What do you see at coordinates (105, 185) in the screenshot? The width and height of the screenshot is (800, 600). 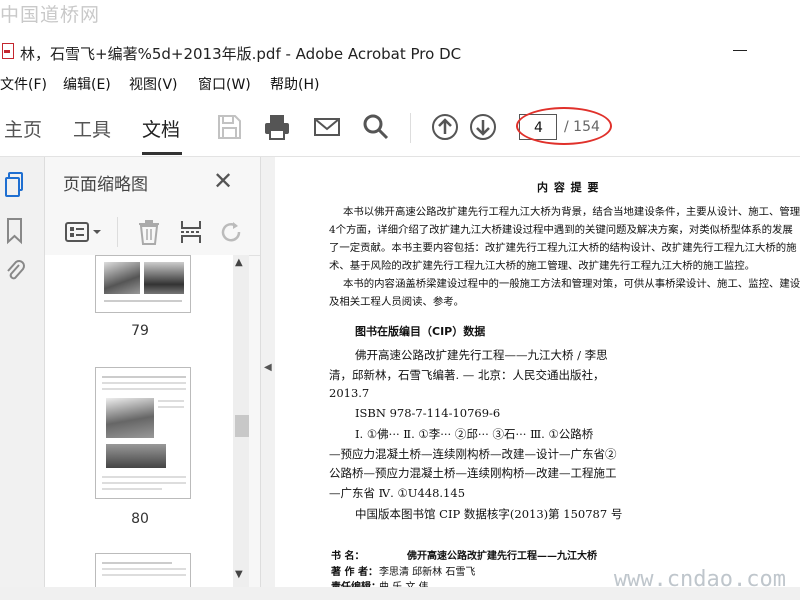 I see `thumbnails-title: 页面缩略图` at bounding box center [105, 185].